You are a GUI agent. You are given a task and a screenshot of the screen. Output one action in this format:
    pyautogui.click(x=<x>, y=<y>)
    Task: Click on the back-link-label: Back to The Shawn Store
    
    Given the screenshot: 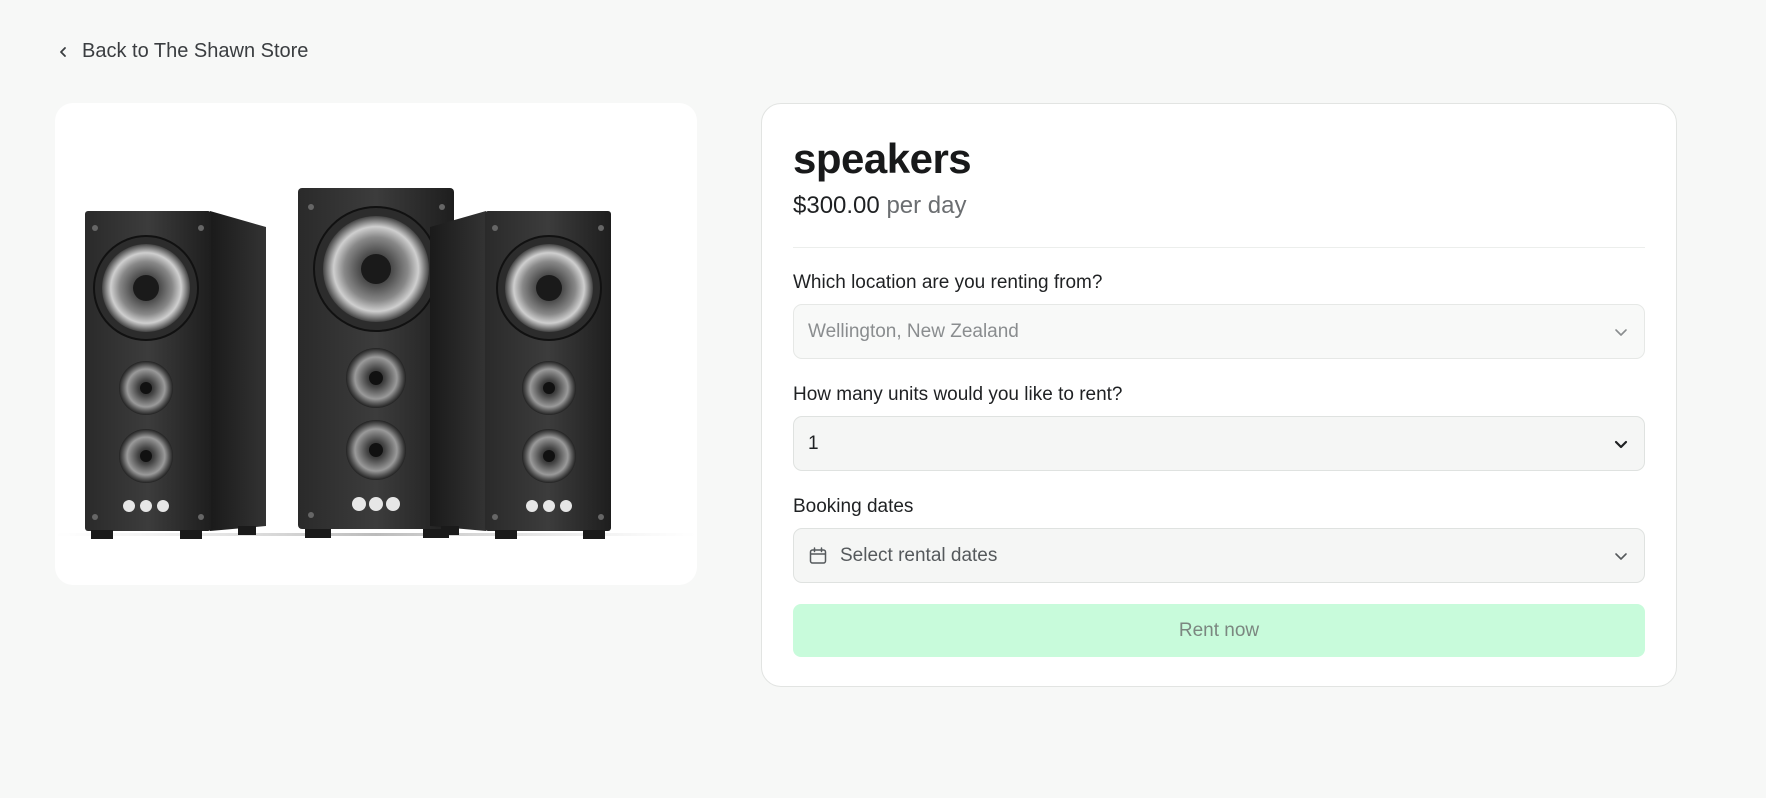 What is the action you would take?
    pyautogui.click(x=195, y=51)
    